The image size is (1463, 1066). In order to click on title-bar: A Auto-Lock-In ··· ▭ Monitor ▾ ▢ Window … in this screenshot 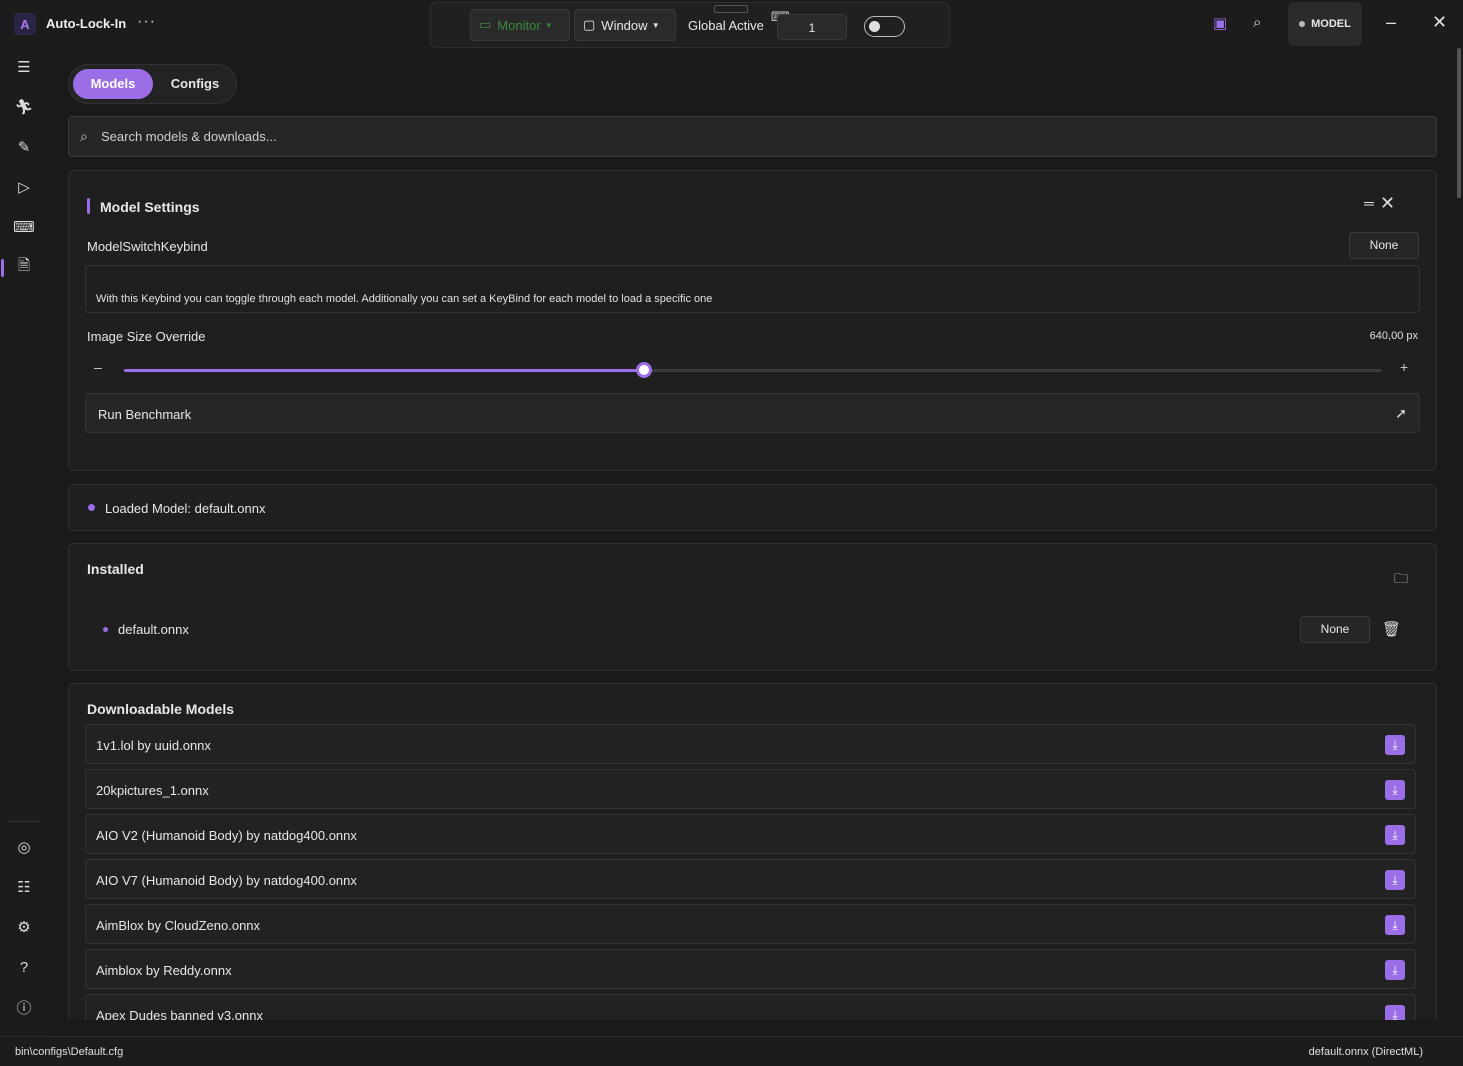, I will do `click(731, 24)`.